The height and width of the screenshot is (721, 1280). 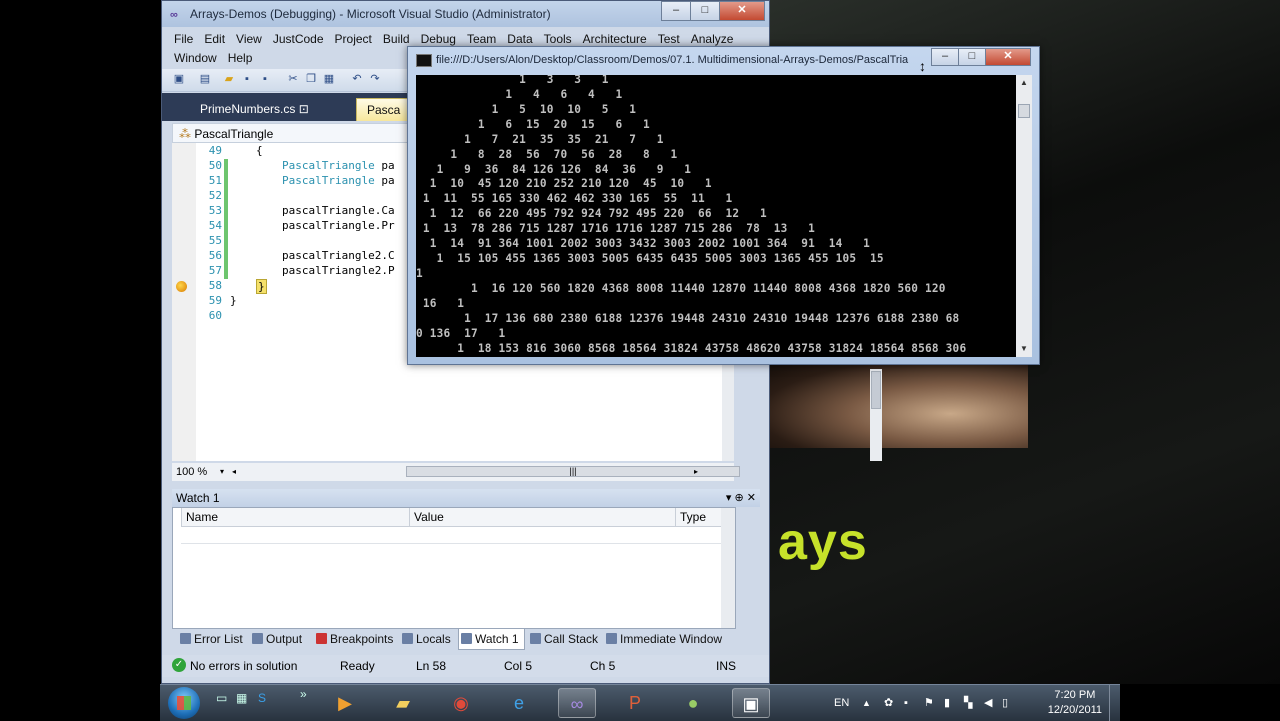 What do you see at coordinates (741, 498) in the screenshot?
I see `panel-controls-icon: ▾ ⊕ ✕` at bounding box center [741, 498].